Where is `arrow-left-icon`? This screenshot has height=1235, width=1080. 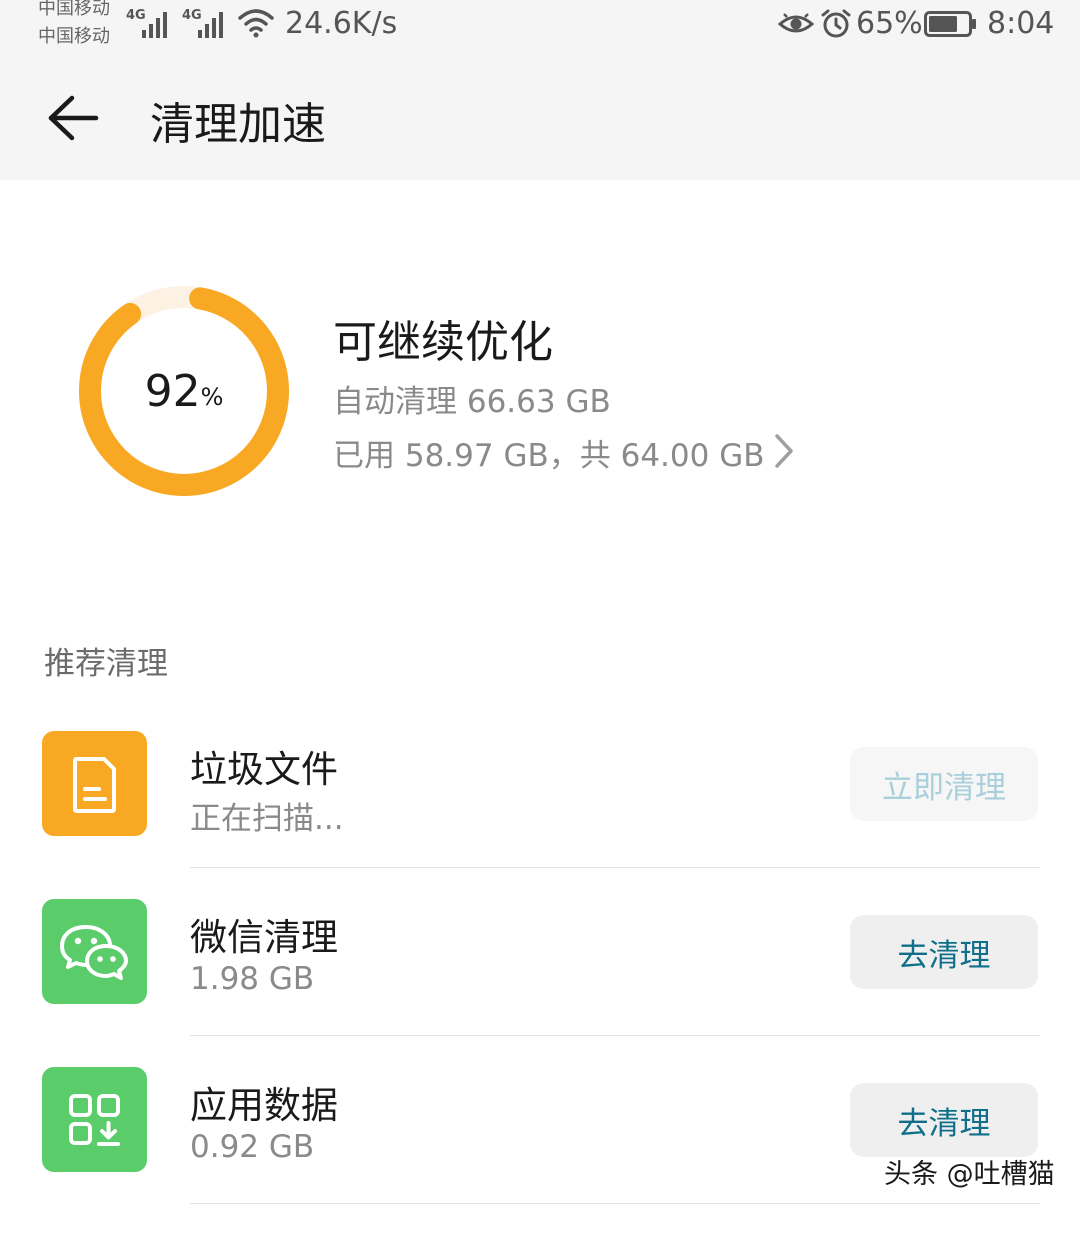
arrow-left-icon is located at coordinates (73, 118).